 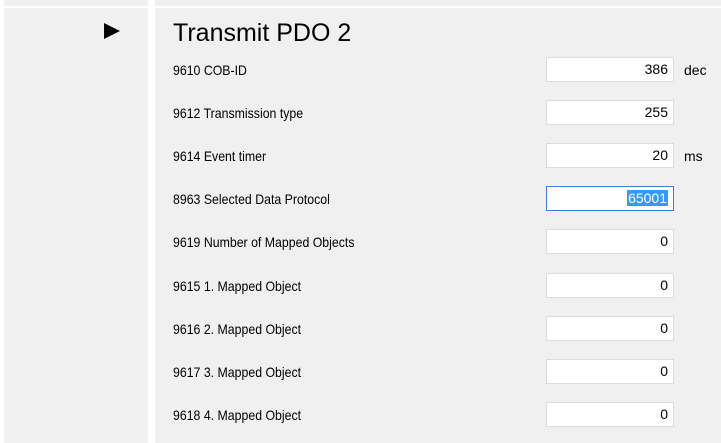 What do you see at coordinates (237, 415) in the screenshot?
I see `param-label-mapped-object-4: 9618 4. Mapped Object` at bounding box center [237, 415].